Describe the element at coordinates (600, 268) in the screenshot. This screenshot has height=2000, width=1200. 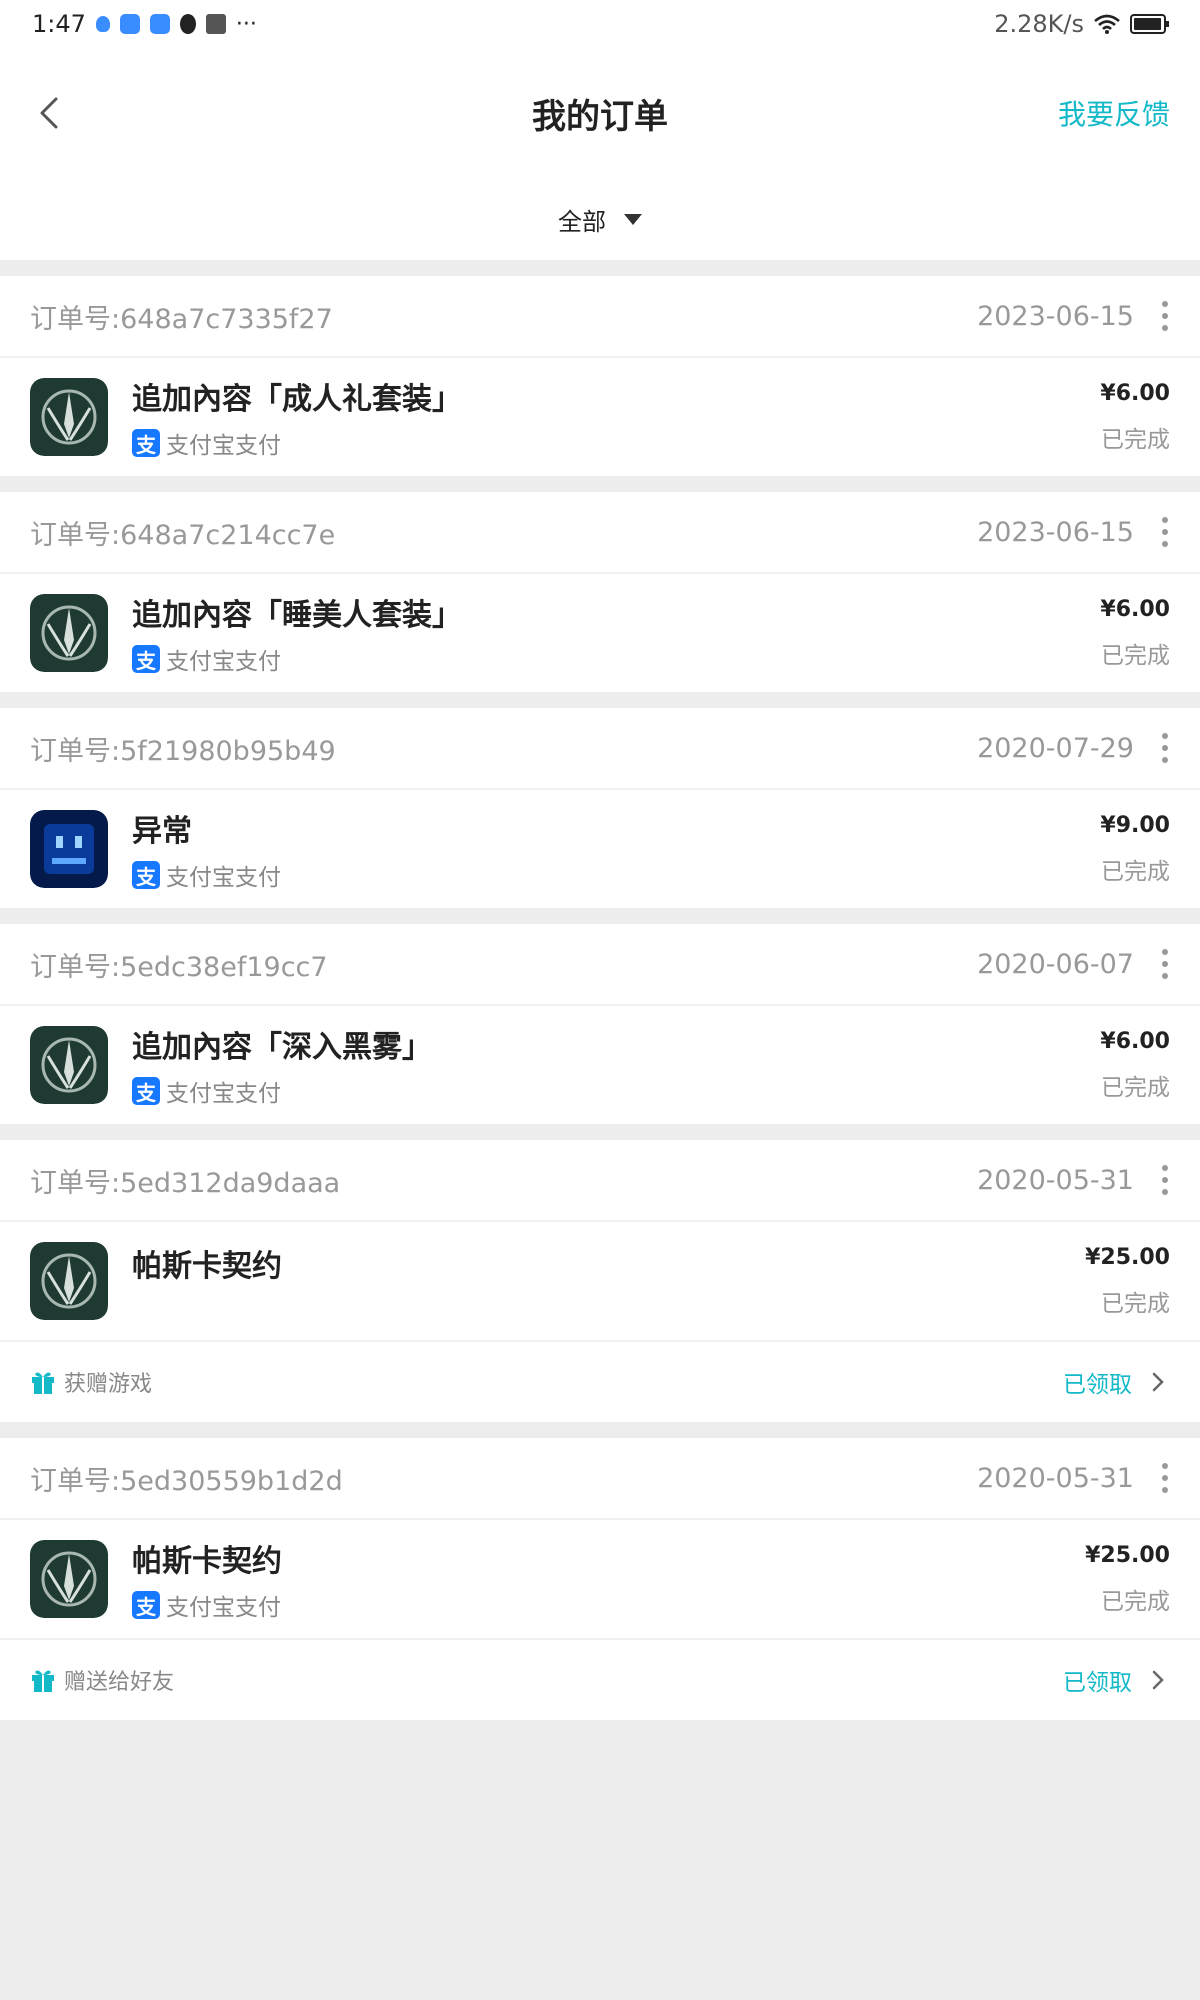
I see `section-gap` at that location.